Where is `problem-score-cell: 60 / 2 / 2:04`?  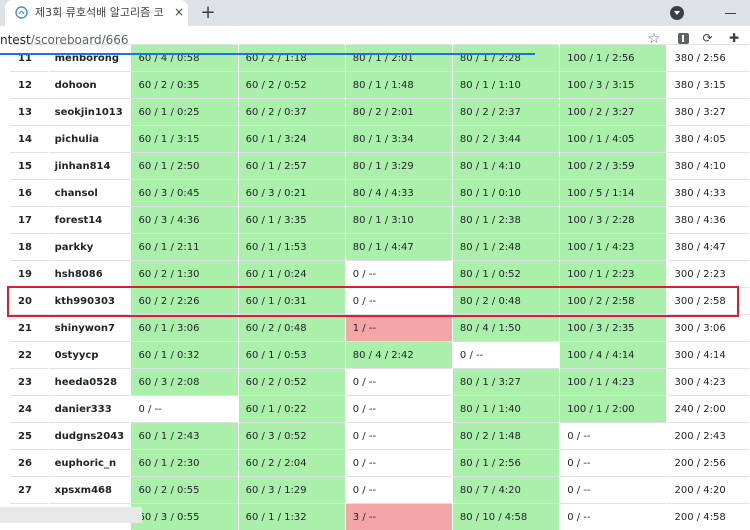
problem-score-cell: 60 / 2 / 2:04 is located at coordinates (291, 463).